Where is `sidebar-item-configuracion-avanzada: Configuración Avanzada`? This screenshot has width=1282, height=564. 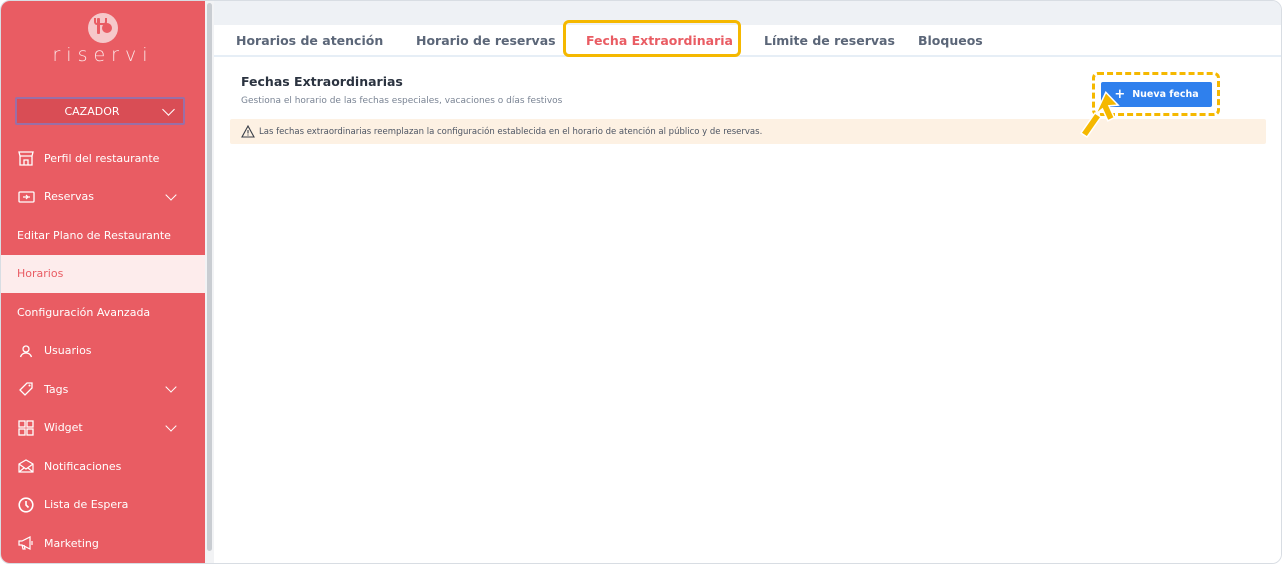 sidebar-item-configuracion-avanzada: Configuración Avanzada is located at coordinates (103, 312).